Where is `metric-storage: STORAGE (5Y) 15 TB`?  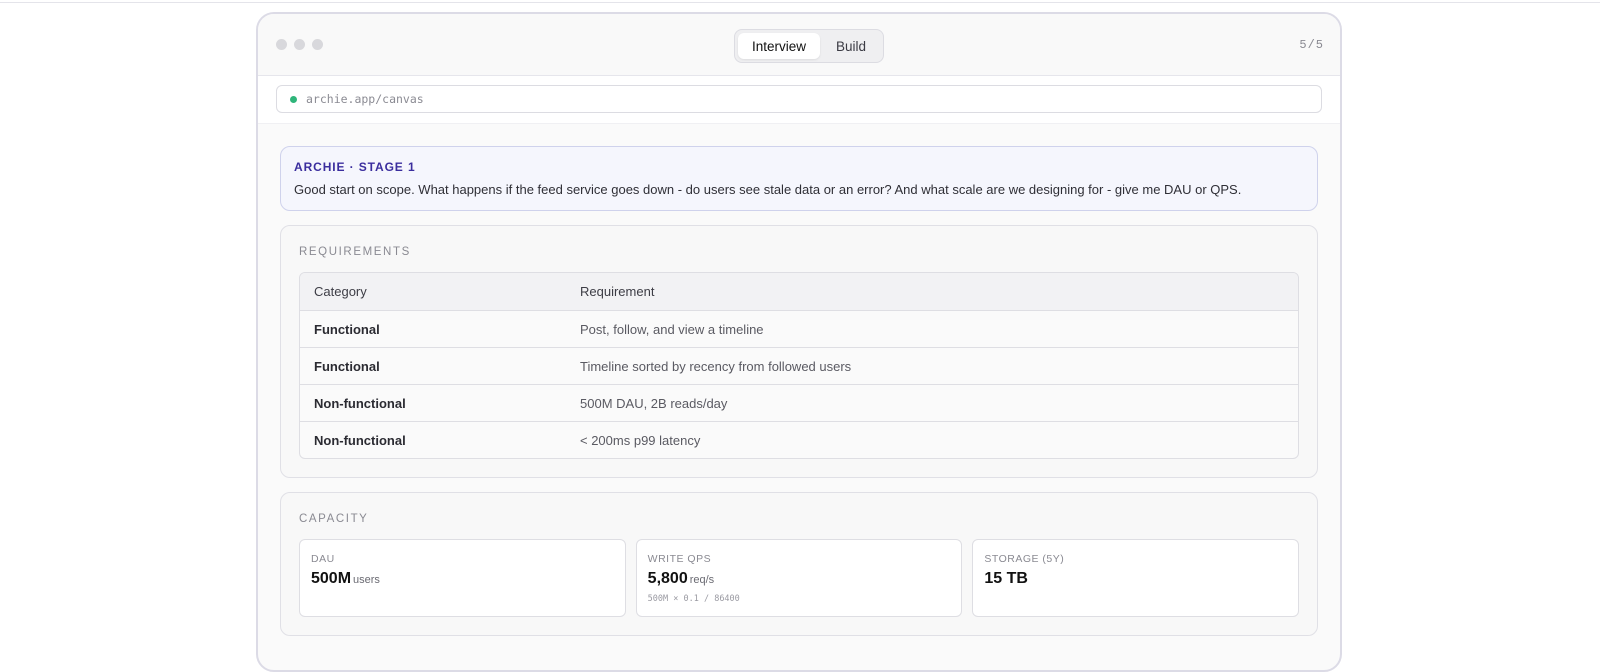 metric-storage: STORAGE (5Y) 15 TB is located at coordinates (1136, 578).